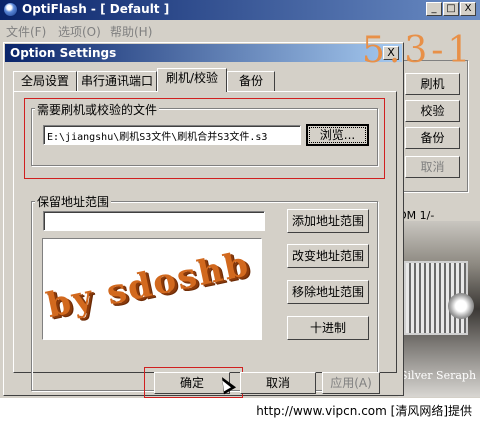  Describe the element at coordinates (192, 80) in the screenshot. I see `tab-flash-verify: 刷机/校验` at that location.